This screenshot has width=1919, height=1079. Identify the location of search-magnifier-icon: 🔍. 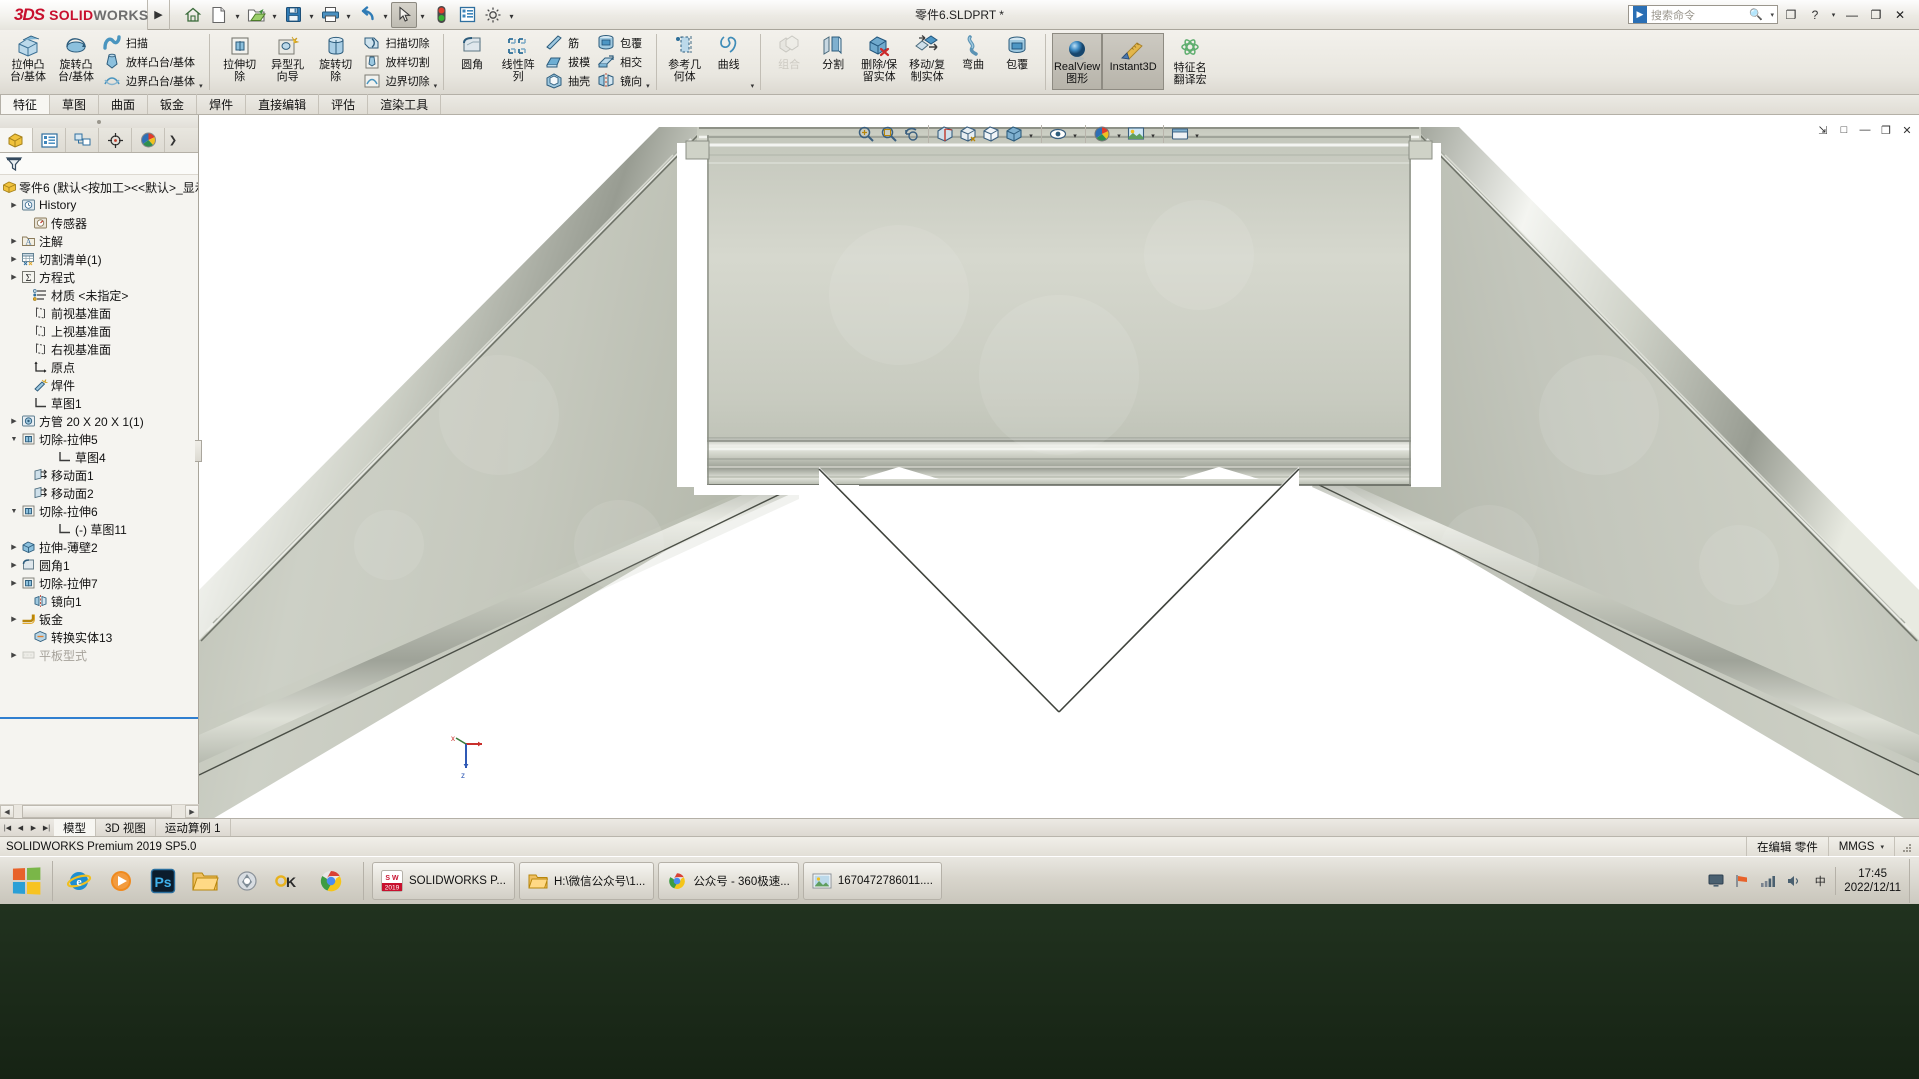
(1756, 14).